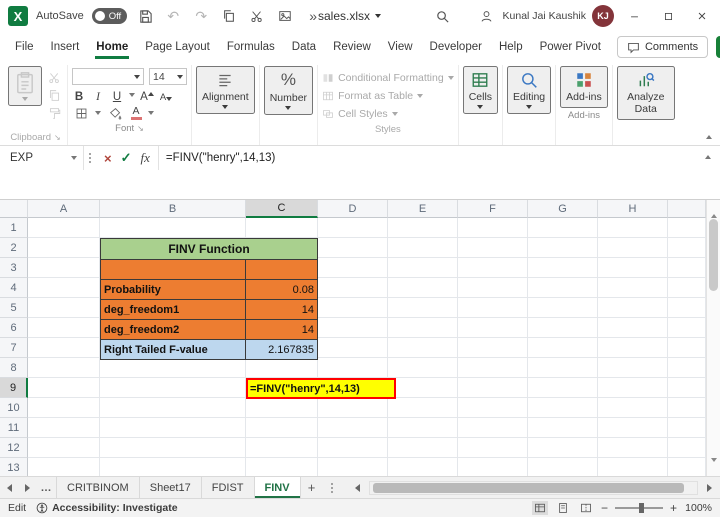 The image size is (720, 517). I want to click on cell-b1, so click(173, 228).